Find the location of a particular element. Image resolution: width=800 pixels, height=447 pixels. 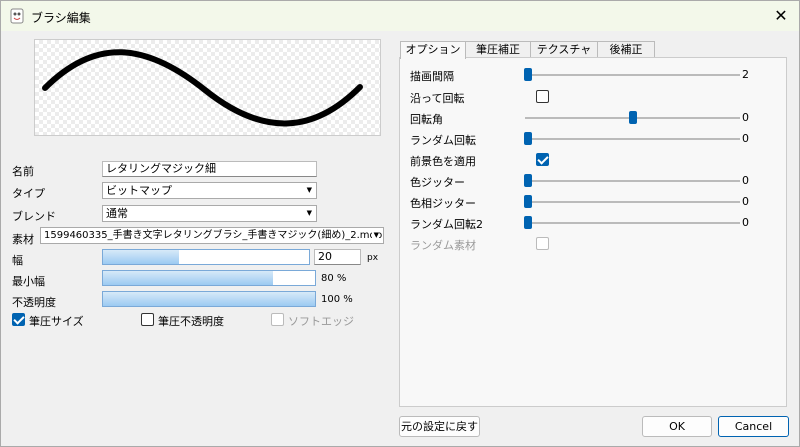

option-label: 回転角 is located at coordinates (426, 119).